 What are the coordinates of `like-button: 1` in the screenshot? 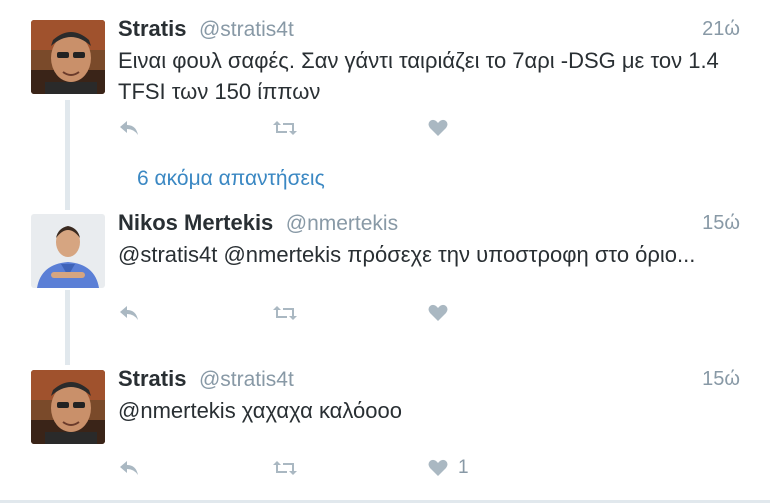 It's located at (448, 468).